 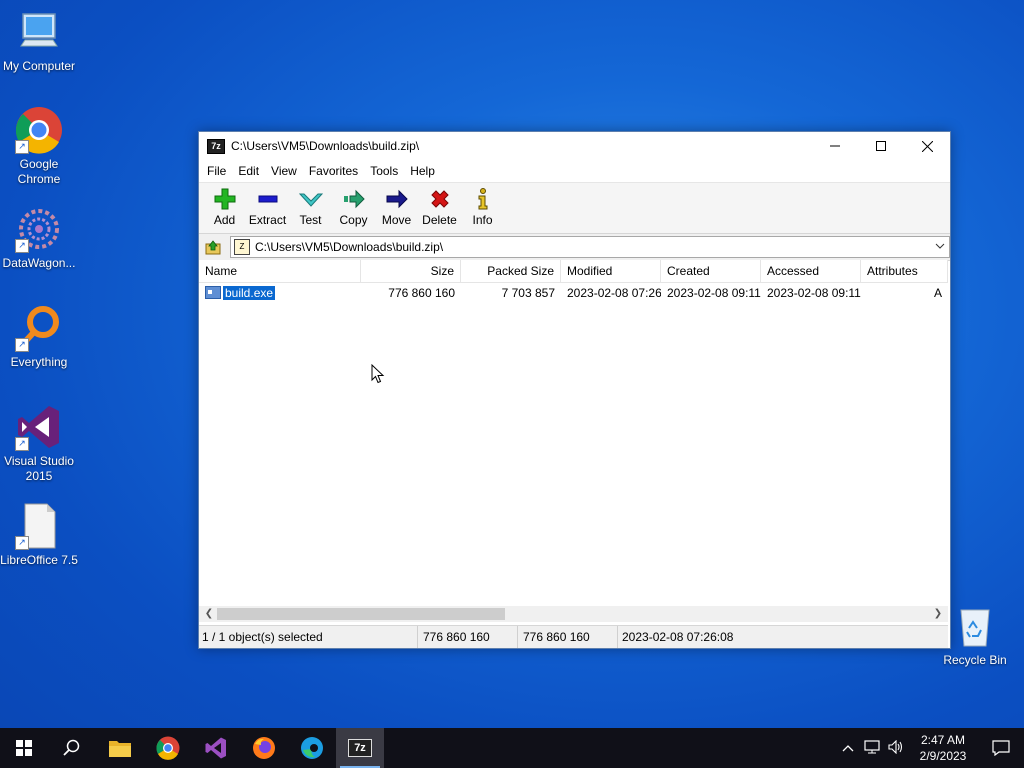 What do you see at coordinates (896, 748) in the screenshot?
I see `volume-icon` at bounding box center [896, 748].